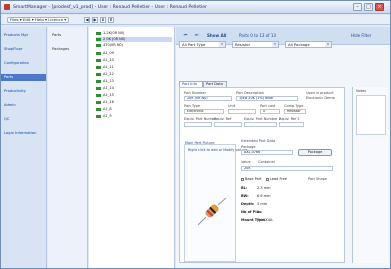 The height and width of the screenshot is (269, 391). Describe the element at coordinates (370, 175) in the screenshot. I see `notes-panel: Notes` at that location.